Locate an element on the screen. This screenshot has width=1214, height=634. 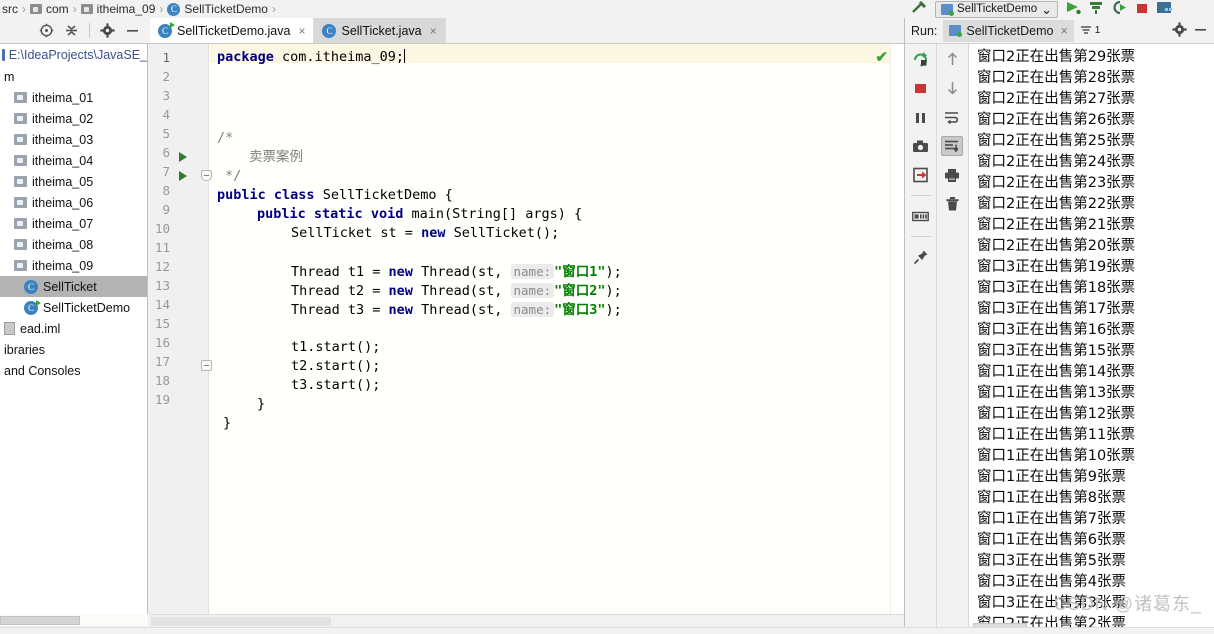
token-keyword: package is located at coordinates (245, 57).